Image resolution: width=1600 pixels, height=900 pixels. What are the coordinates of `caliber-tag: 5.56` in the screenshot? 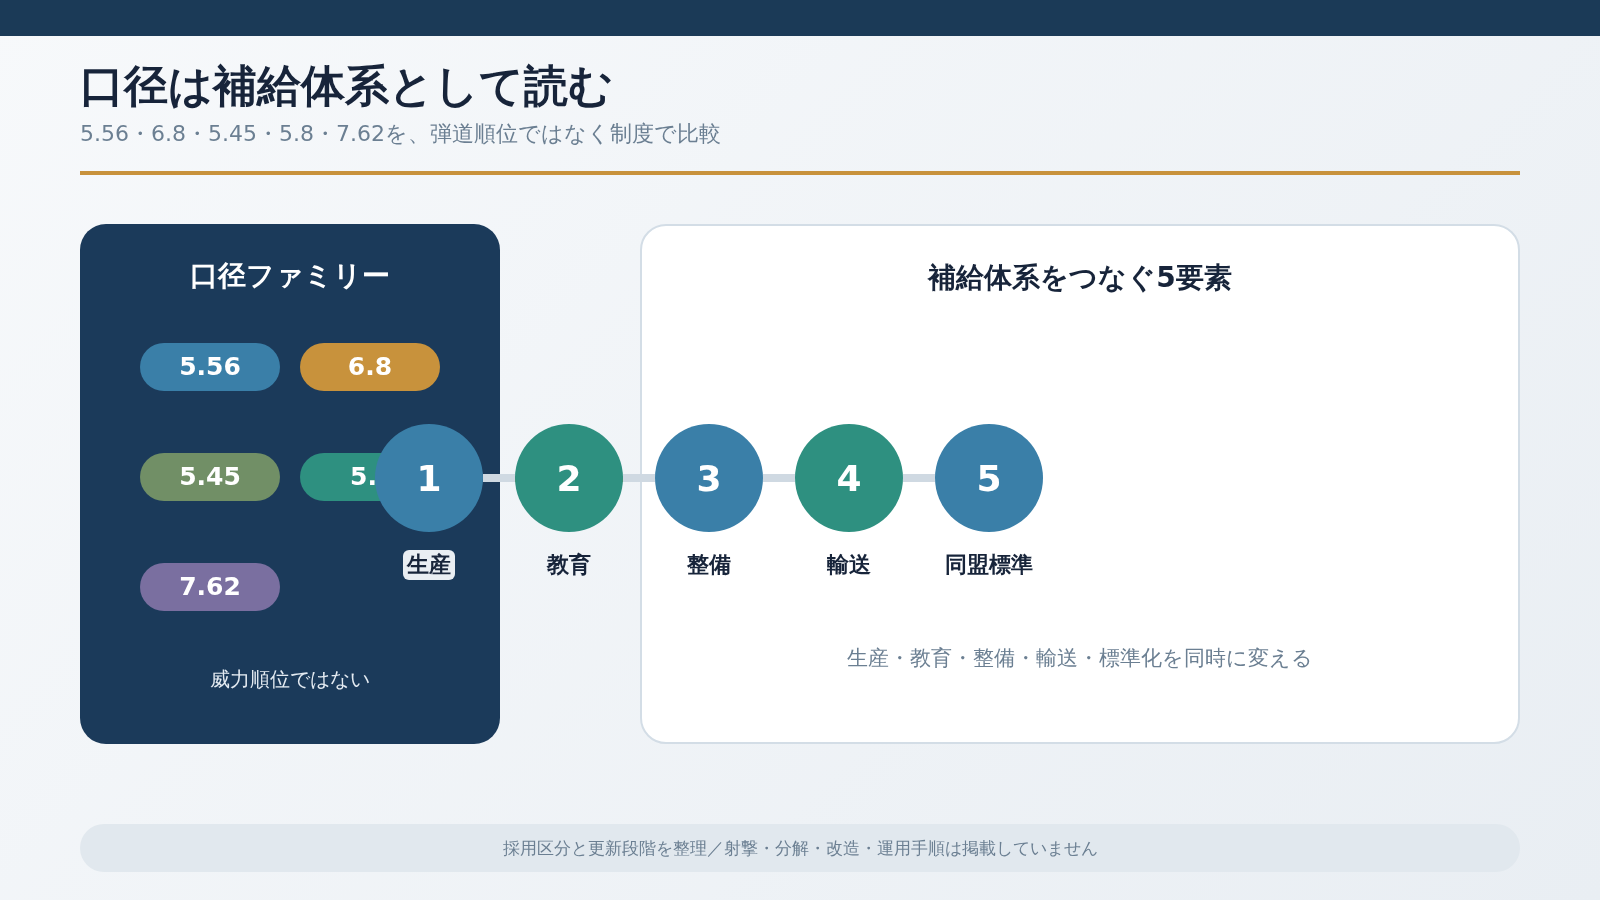 It's located at (210, 366).